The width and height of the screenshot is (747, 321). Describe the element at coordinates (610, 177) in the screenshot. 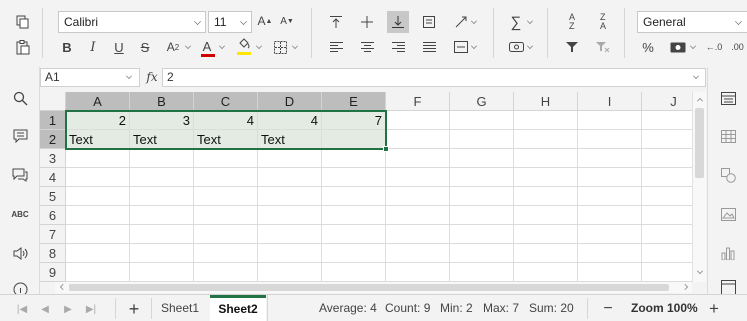

I see `cell-i4` at that location.